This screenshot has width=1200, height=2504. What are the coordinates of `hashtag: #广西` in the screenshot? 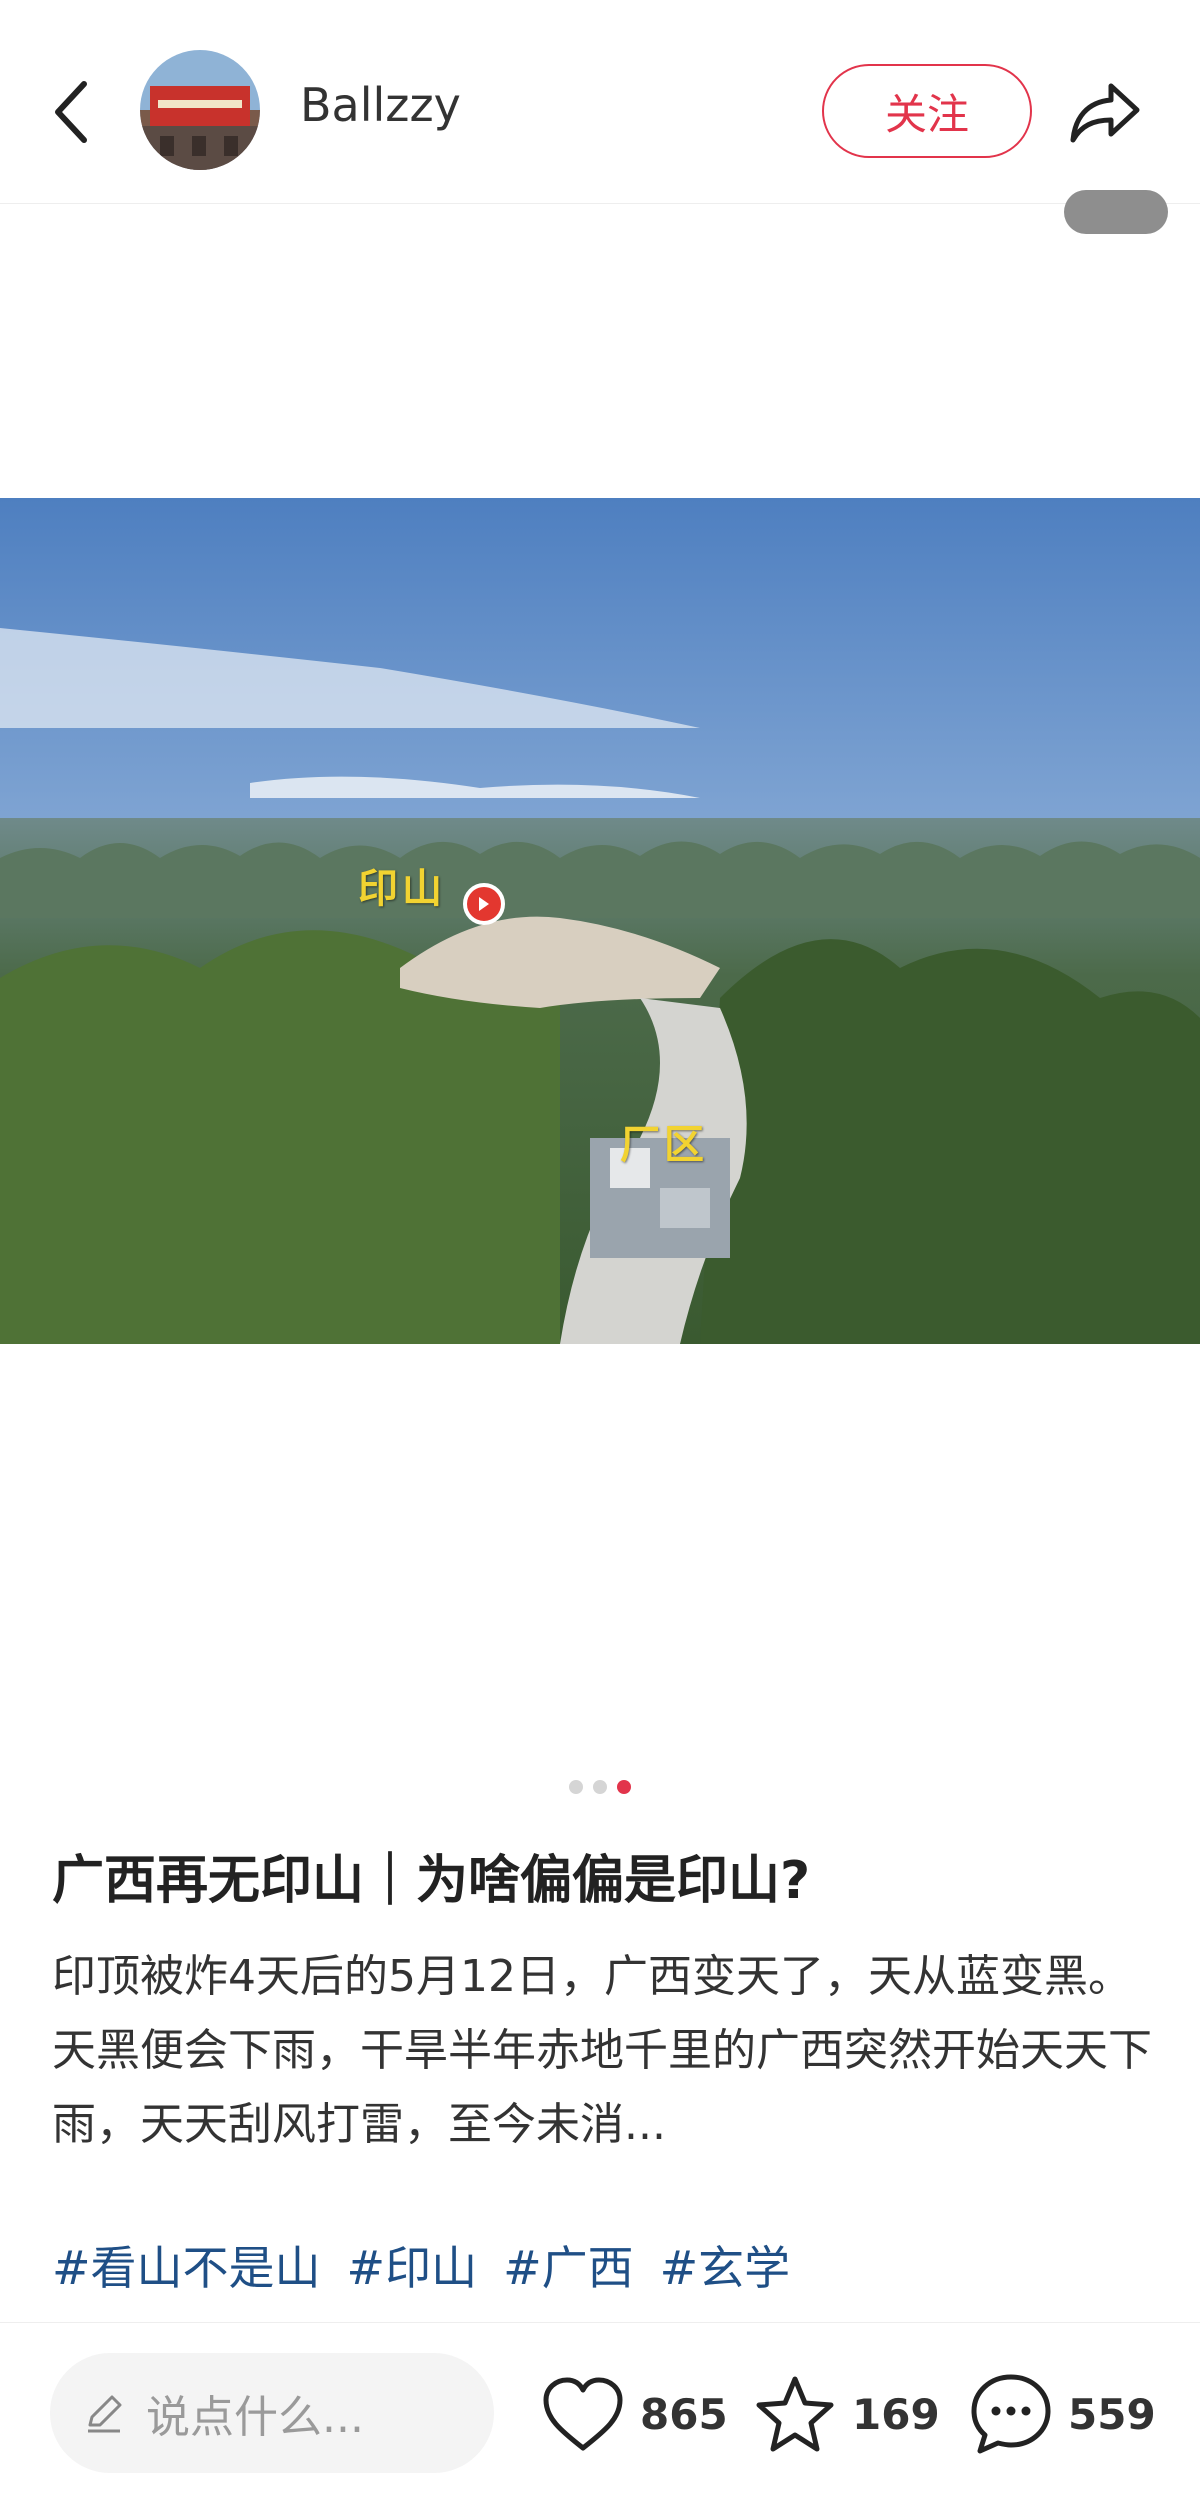 It's located at (568, 2265).